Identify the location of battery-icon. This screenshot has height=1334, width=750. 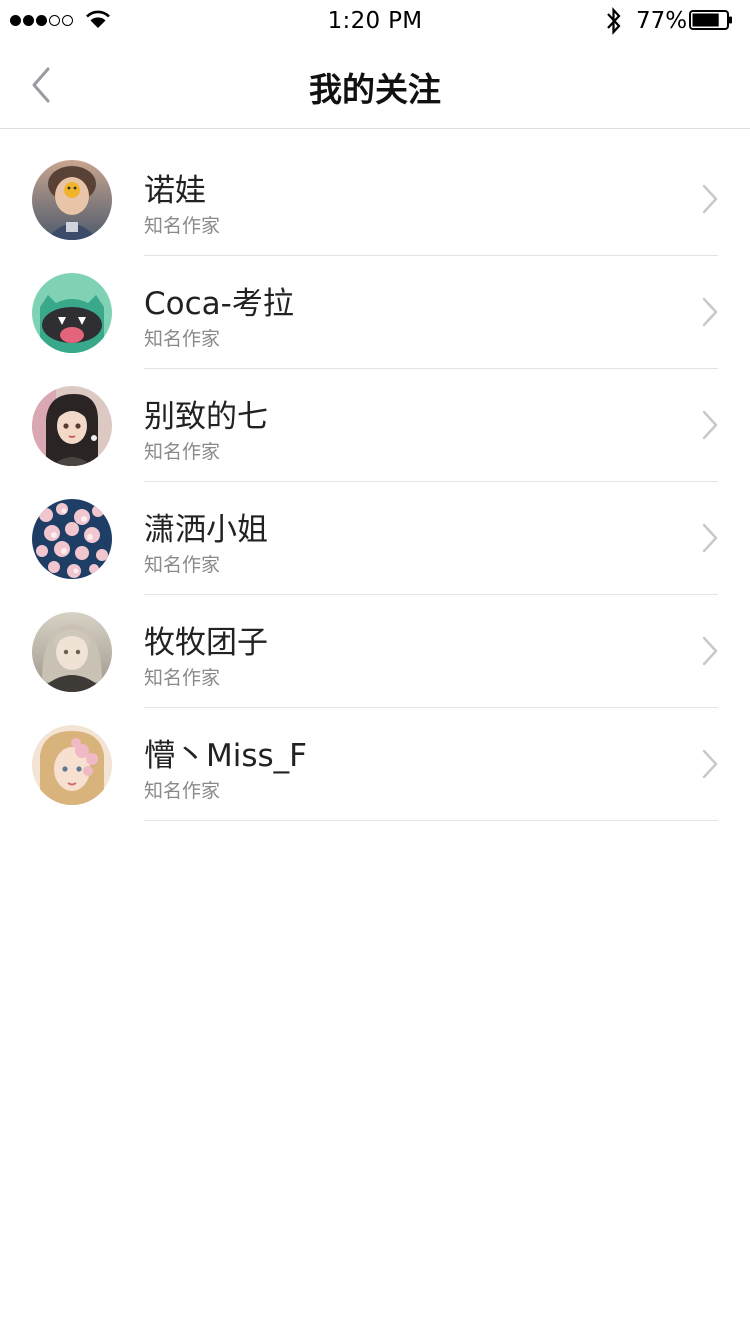
(710, 20).